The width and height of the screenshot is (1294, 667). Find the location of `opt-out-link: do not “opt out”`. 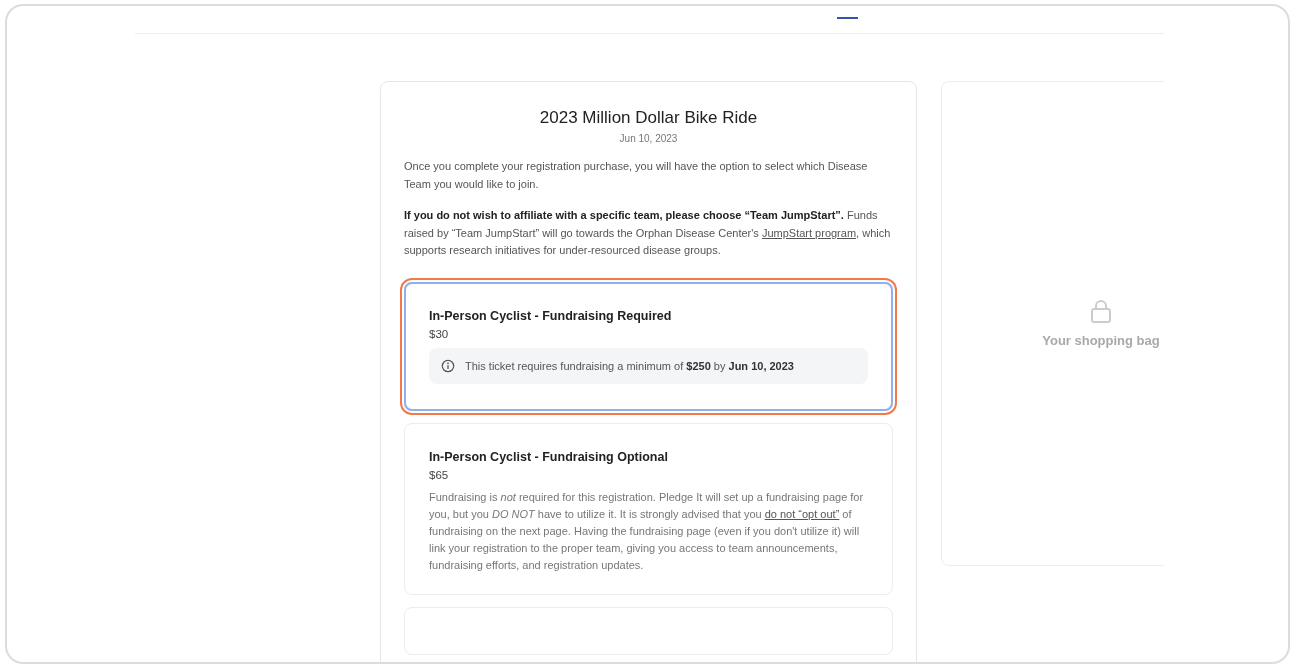

opt-out-link: do not “opt out” is located at coordinates (802, 513).